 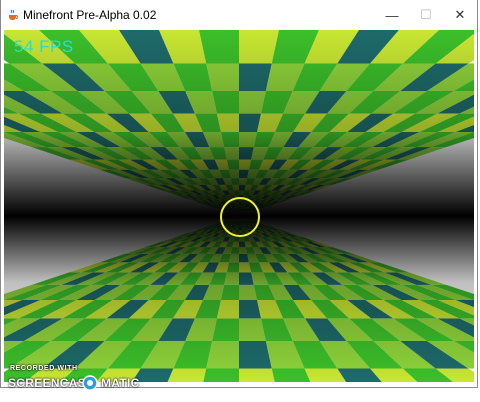 I want to click on maximize-icon: ☐, so click(x=426, y=14).